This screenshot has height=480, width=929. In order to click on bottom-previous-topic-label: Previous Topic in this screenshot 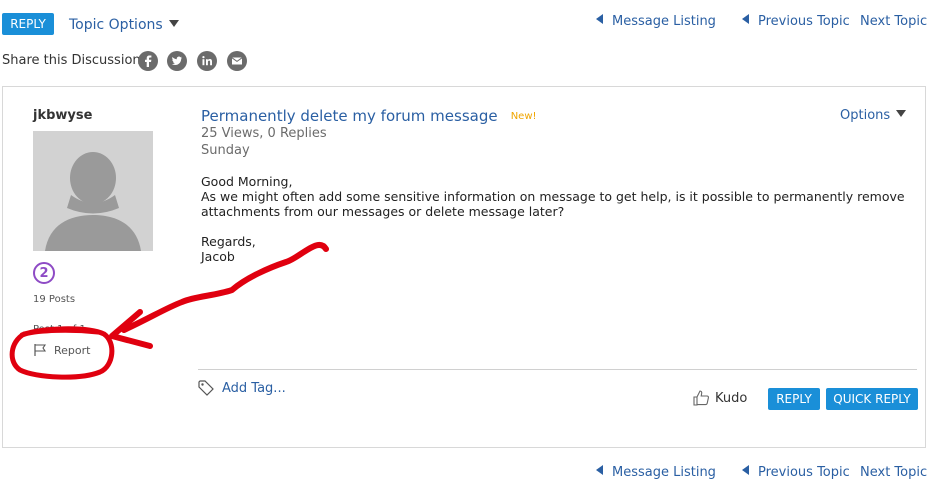, I will do `click(804, 472)`.